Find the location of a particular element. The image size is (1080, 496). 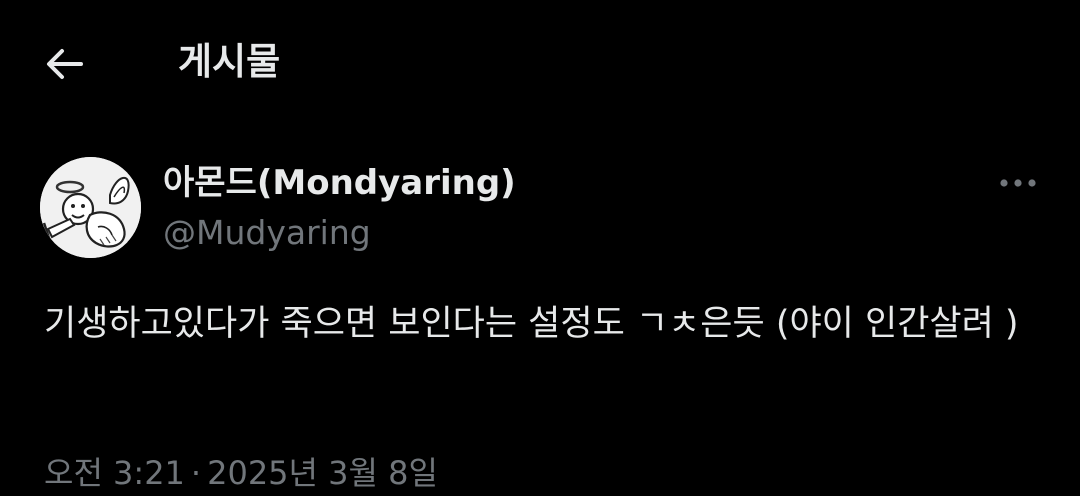

more-options-button is located at coordinates (1018, 183).